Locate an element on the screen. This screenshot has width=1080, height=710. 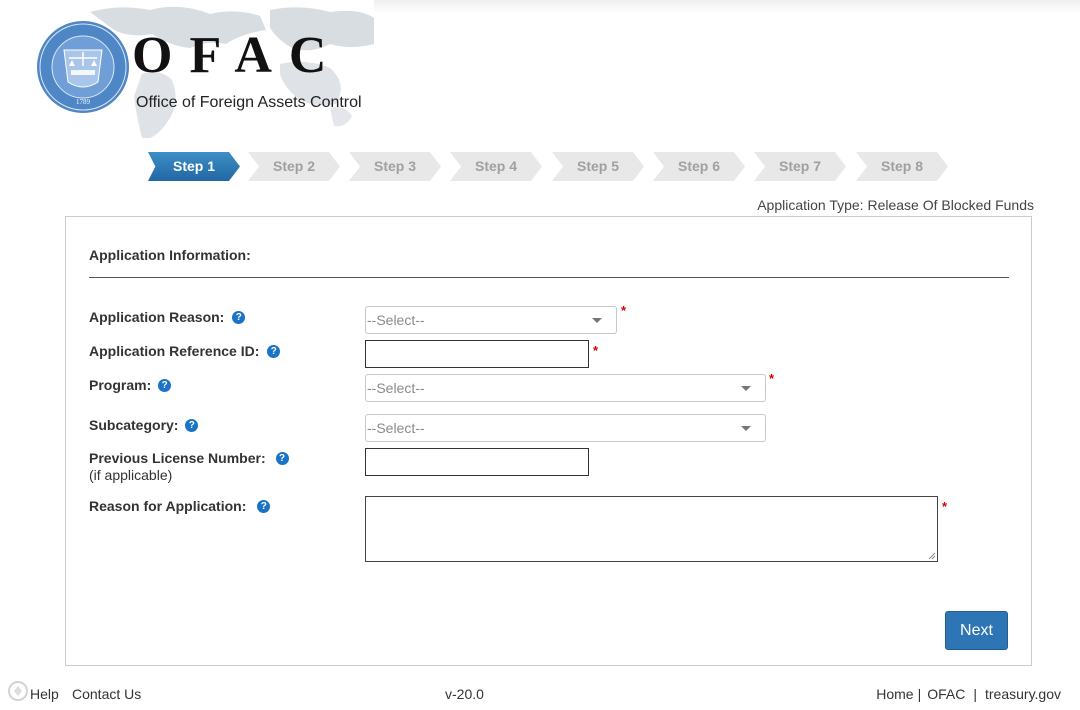
program-select-value: --Select-- is located at coordinates (396, 388).